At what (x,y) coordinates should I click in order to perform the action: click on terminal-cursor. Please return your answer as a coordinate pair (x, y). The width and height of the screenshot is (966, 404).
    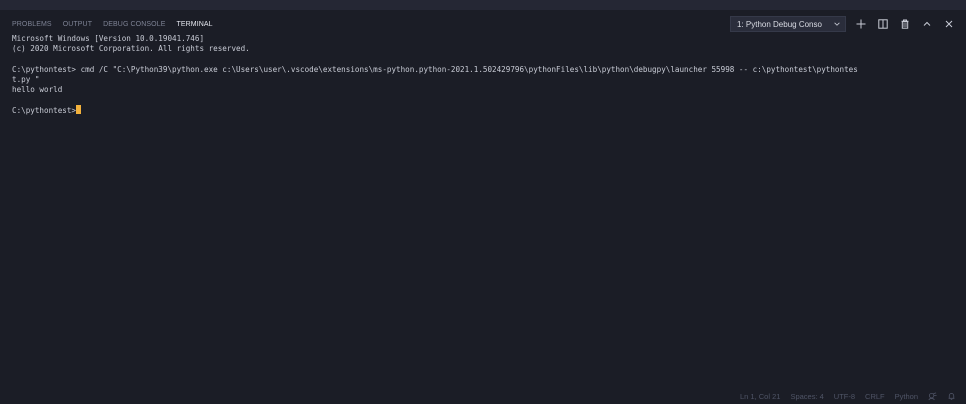
    Looking at the image, I should click on (79, 110).